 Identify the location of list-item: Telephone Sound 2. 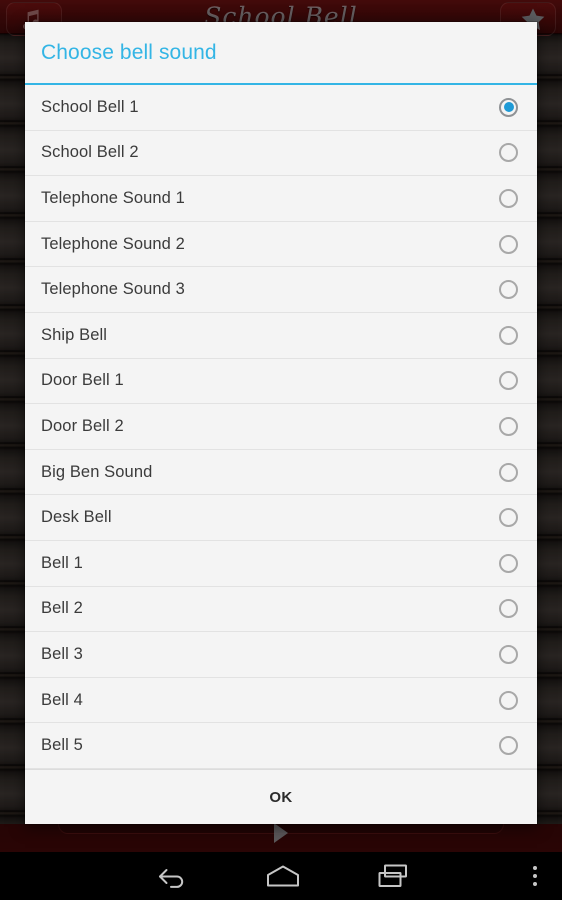
(281, 244).